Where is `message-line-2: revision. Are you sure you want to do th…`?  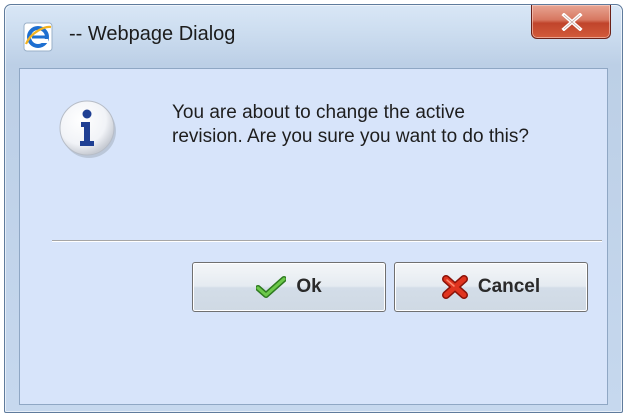
message-line-2: revision. Are you sure you want to do th… is located at coordinates (350, 136).